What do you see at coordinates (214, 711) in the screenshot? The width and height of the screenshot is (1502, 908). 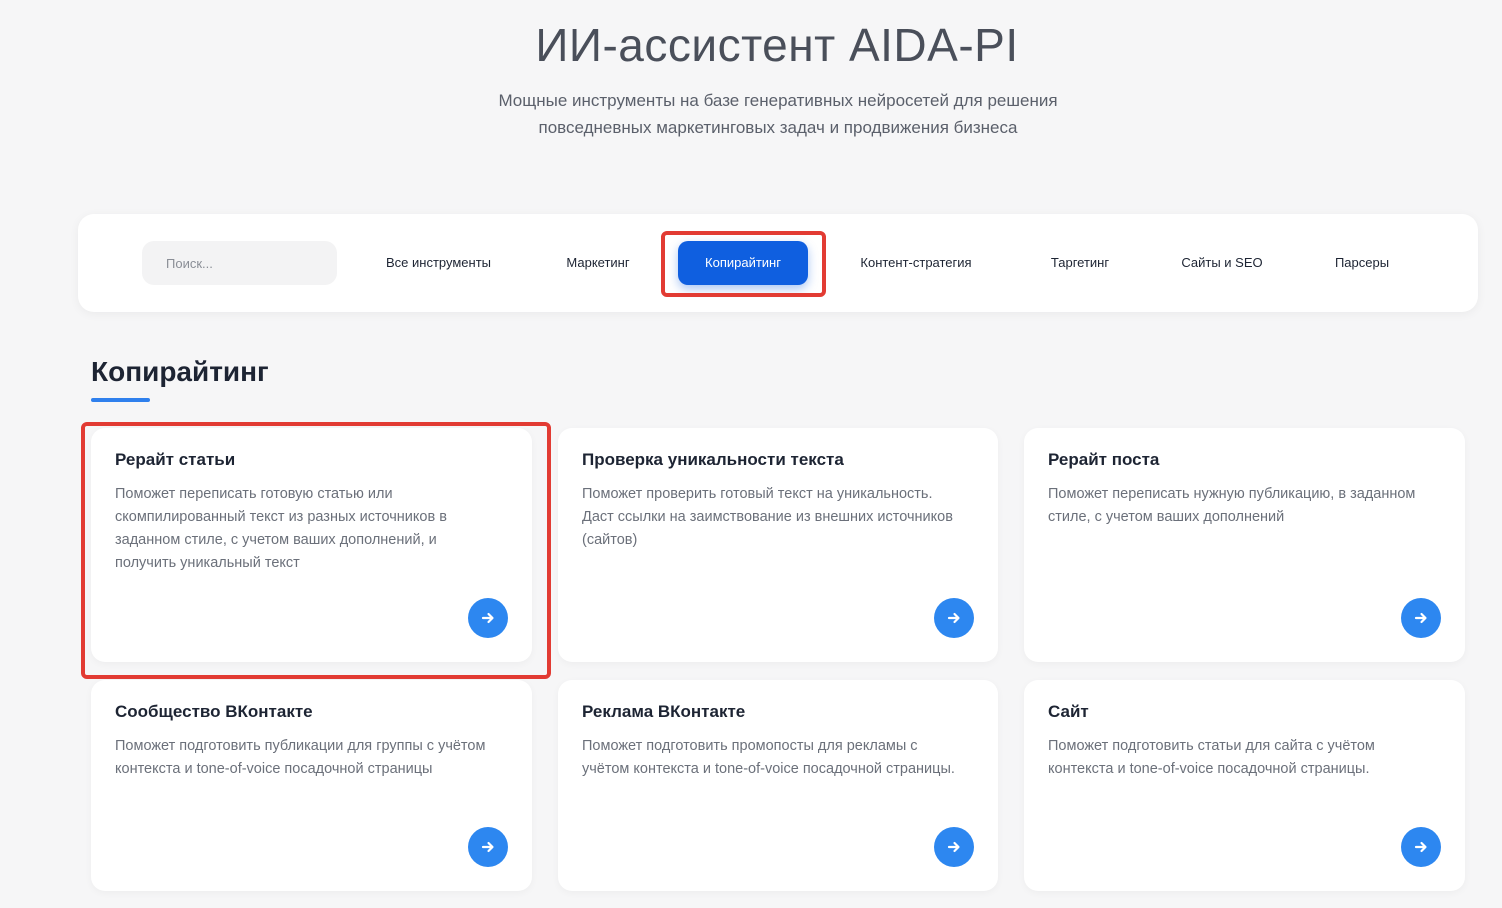 I see `card-title: Сообщество ВКонтакте` at bounding box center [214, 711].